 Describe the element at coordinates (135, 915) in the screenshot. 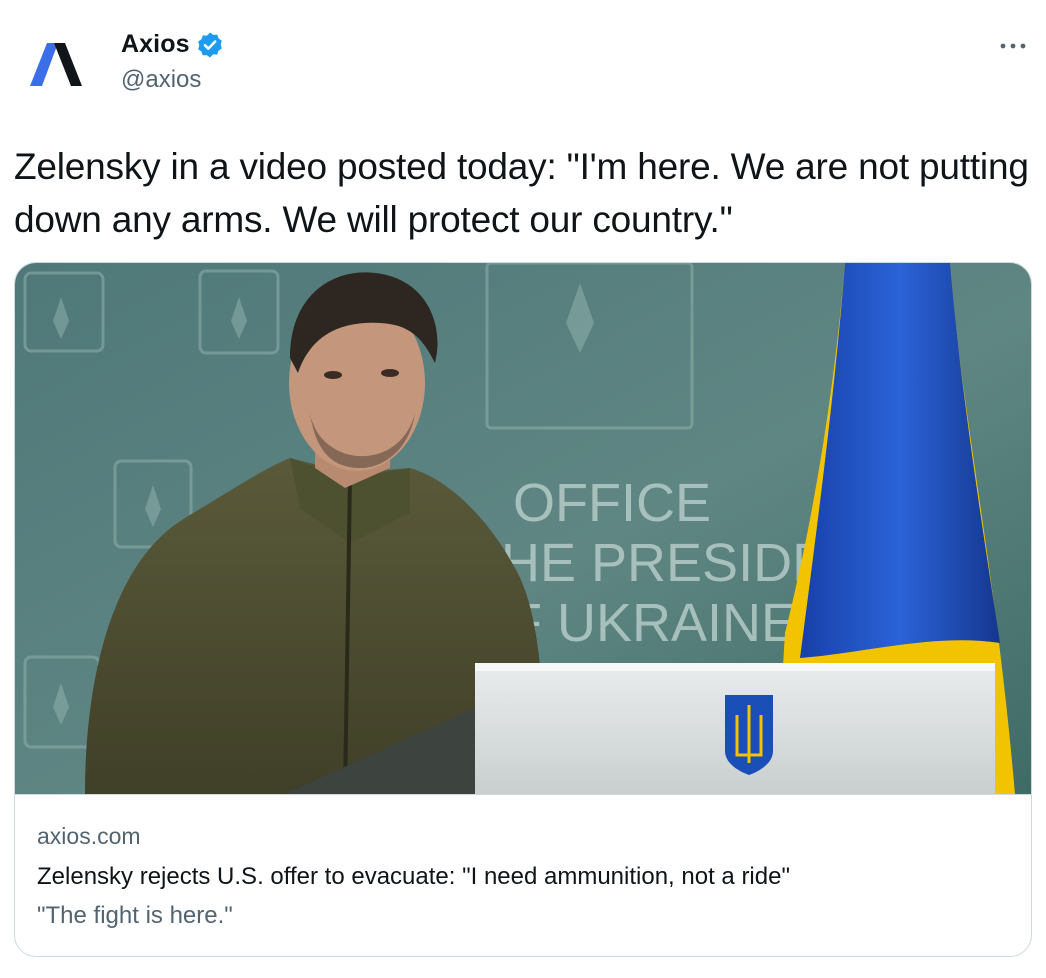

I see `card-description: "The fight is here."` at that location.